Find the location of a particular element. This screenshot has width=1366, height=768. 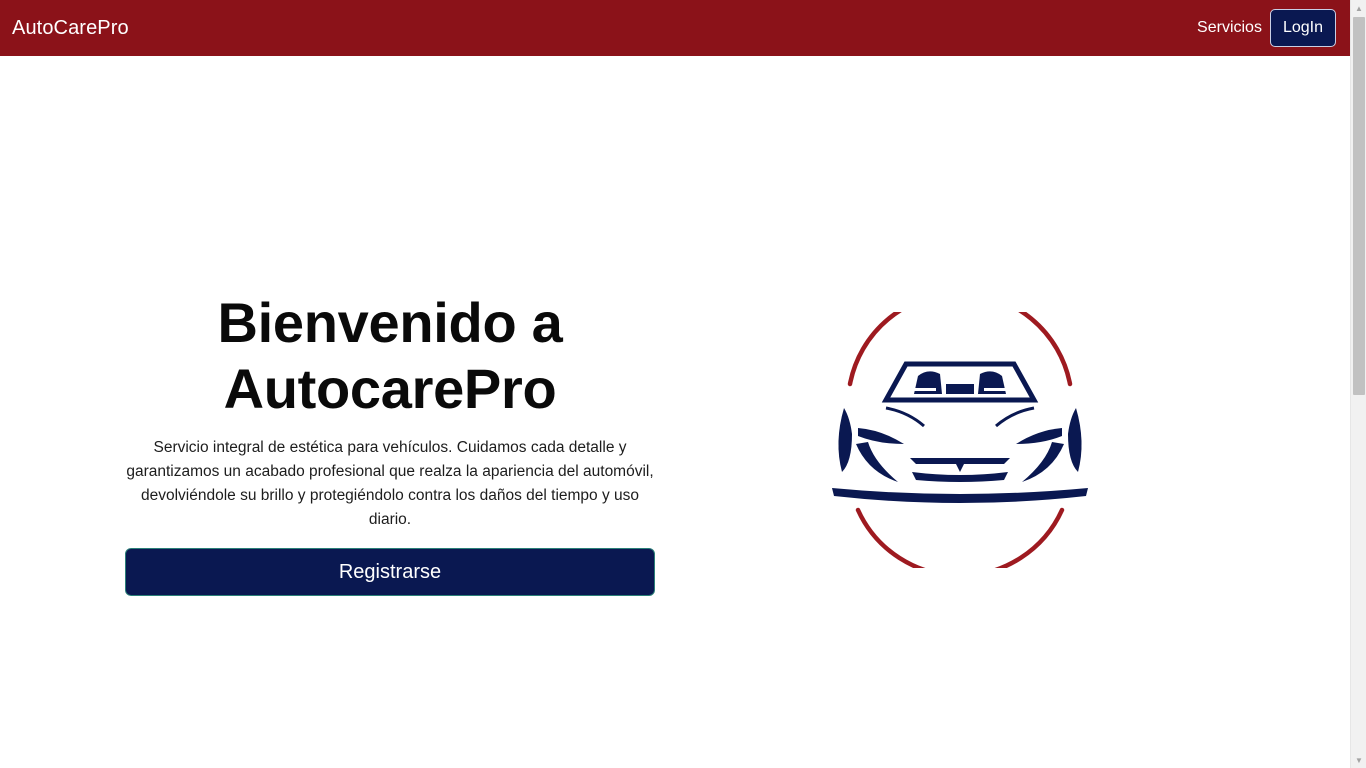

hero-title-line-1: Bienvenido a is located at coordinates (390, 322).